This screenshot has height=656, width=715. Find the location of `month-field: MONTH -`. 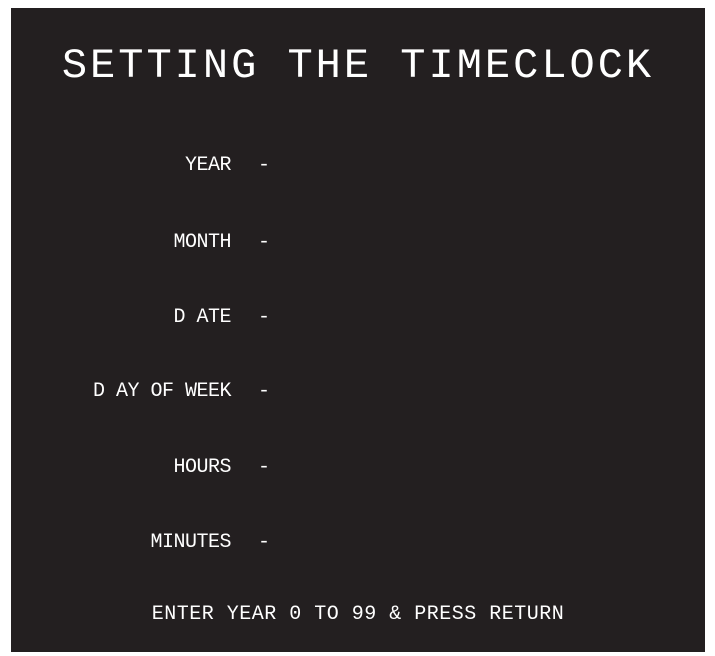

month-field: MONTH - is located at coordinates (141, 243).